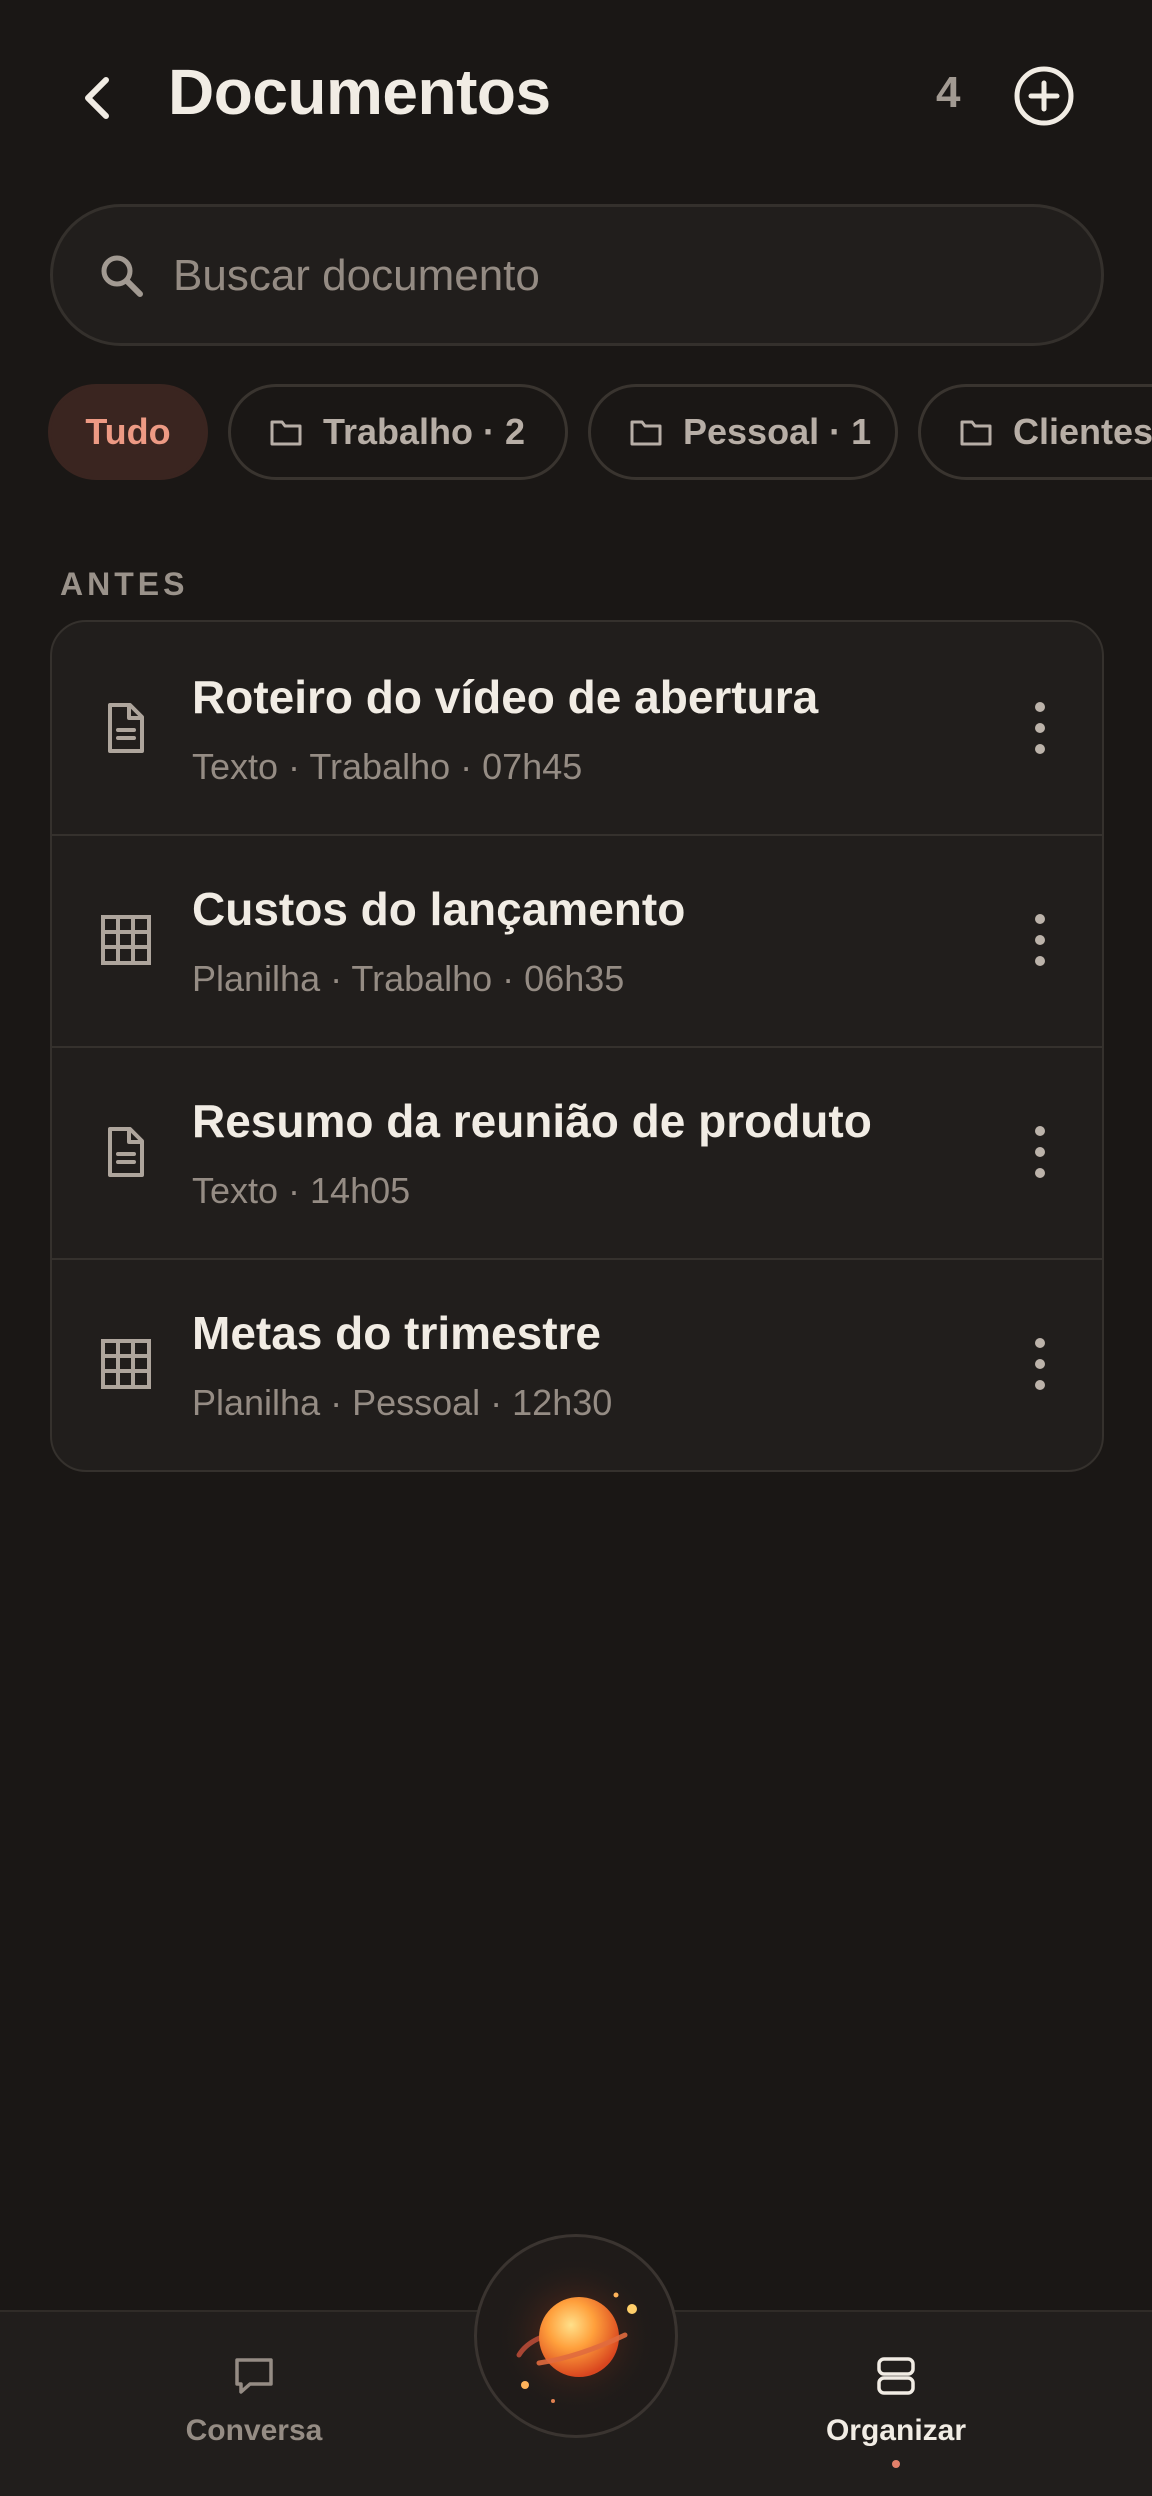 The image size is (1152, 2496). I want to click on document-meta: Texto · Trabalho · 07h45, so click(387, 766).